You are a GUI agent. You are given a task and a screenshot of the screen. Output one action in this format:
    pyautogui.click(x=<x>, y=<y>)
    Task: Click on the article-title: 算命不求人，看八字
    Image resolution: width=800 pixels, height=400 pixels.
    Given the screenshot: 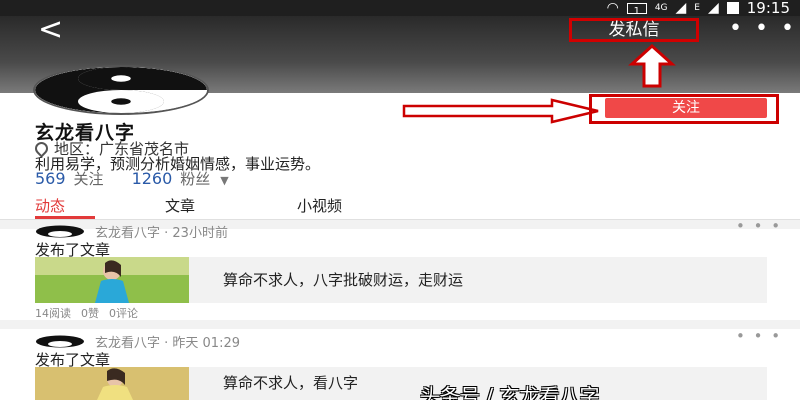 What is the action you would take?
    pyautogui.click(x=291, y=383)
    